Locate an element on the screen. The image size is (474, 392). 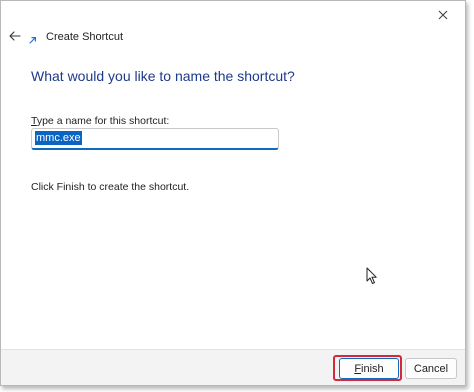
close-icon is located at coordinates (443, 16).